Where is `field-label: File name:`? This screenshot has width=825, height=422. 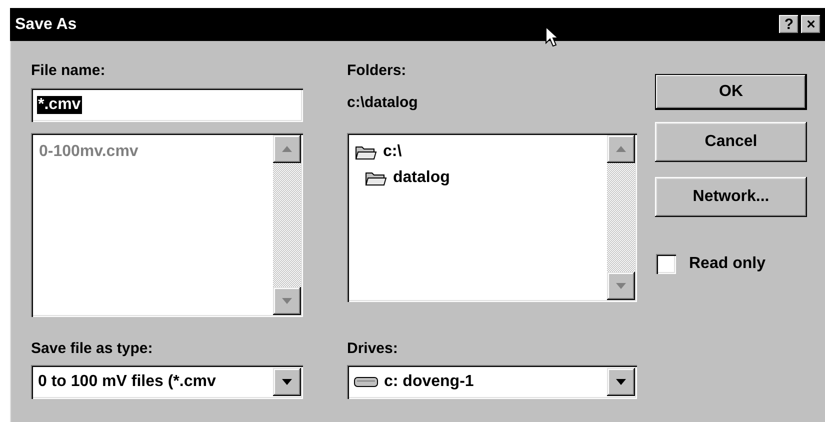 field-label: File name: is located at coordinates (68, 71).